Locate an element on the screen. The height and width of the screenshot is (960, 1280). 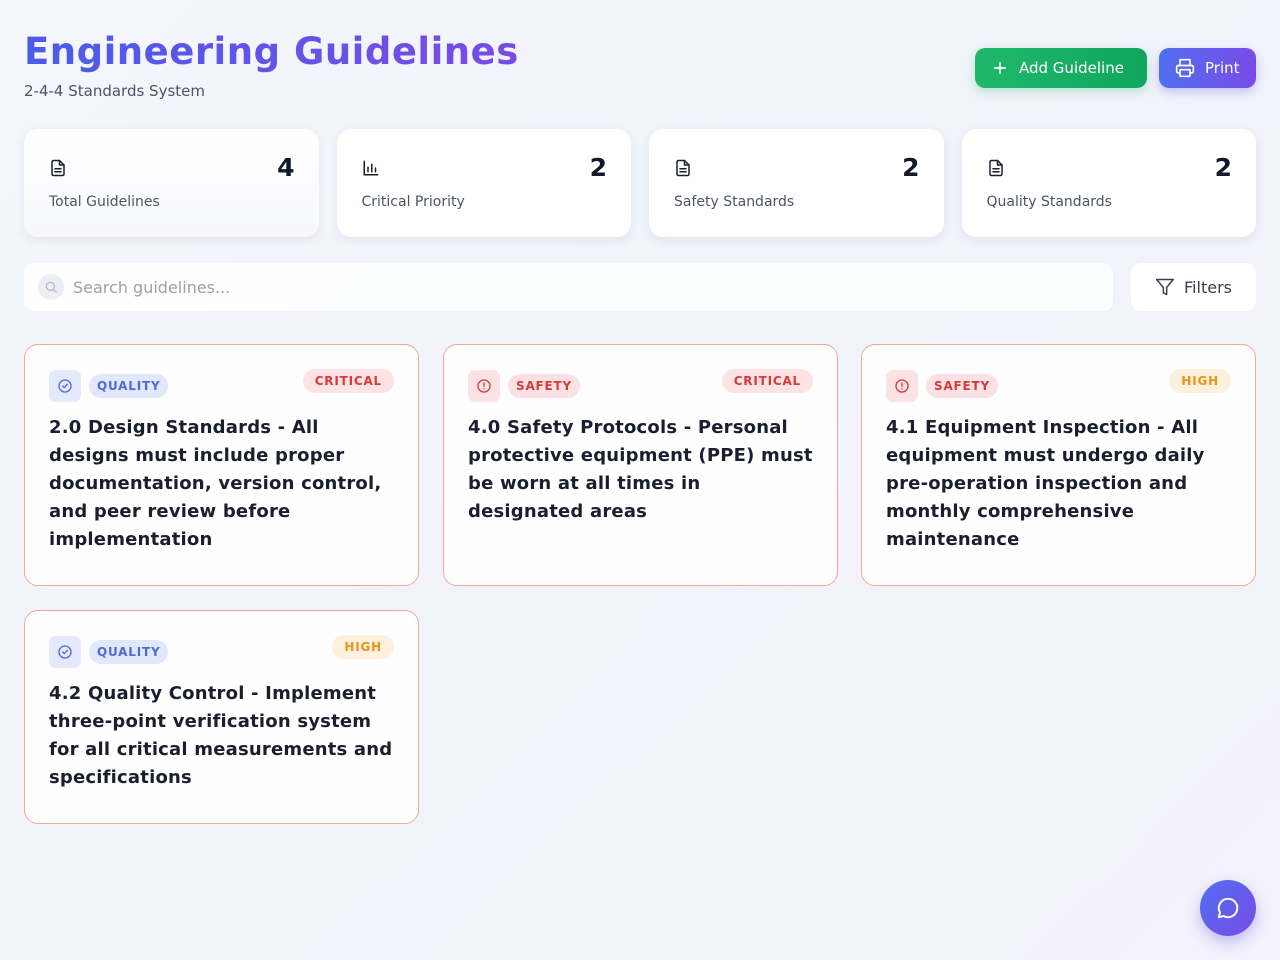
search-icon is located at coordinates (51, 287).